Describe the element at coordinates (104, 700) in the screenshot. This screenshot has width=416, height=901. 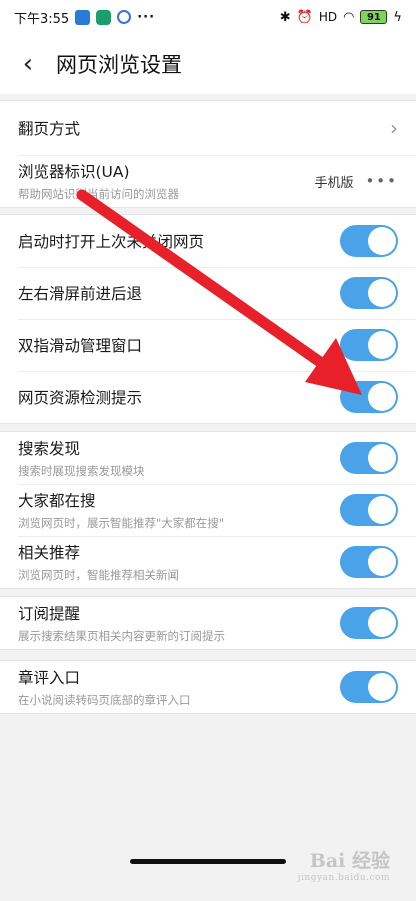
I see `setting-subtitle: 在小说阅读转码页底部的章评入口` at that location.